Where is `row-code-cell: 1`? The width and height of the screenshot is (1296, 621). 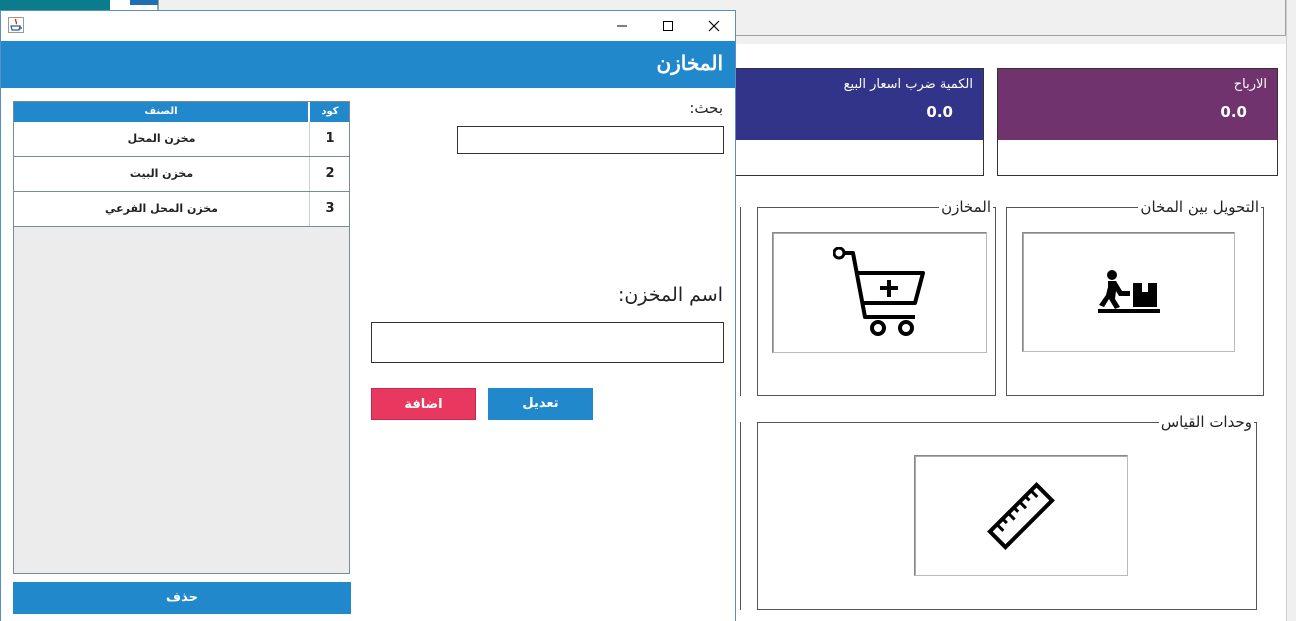
row-code-cell: 1 is located at coordinates (329, 139).